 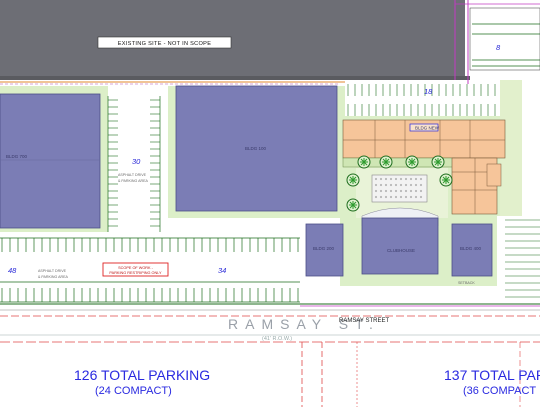 I want to click on left-total-parking: 126 TOTAL PARKING, so click(x=142, y=375).